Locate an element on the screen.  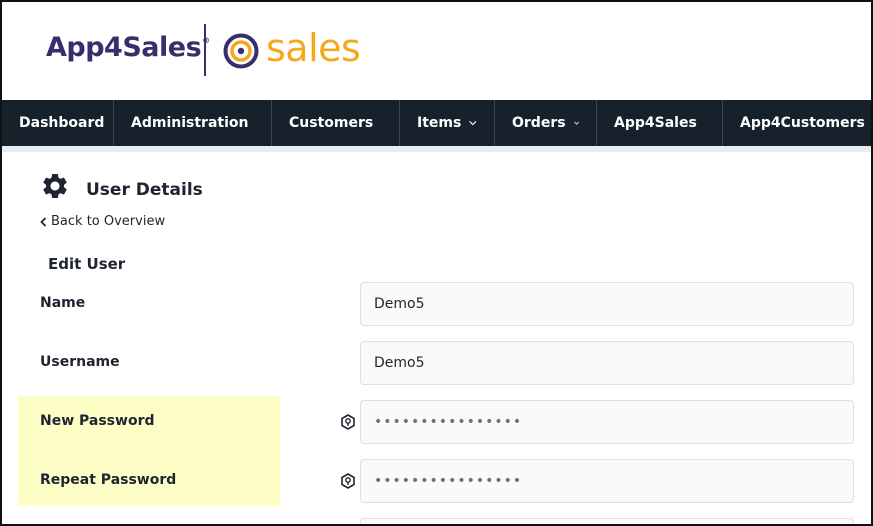
nav-item-items: Items is located at coordinates (447, 123).